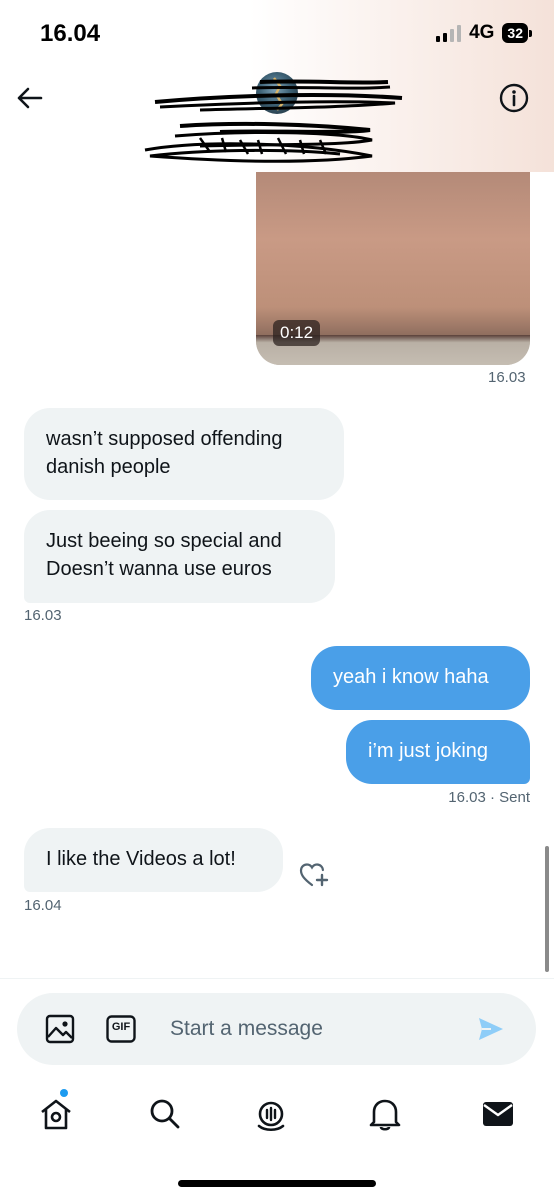 The image size is (554, 1200). Describe the element at coordinates (449, 33) in the screenshot. I see `signal-icon` at that location.